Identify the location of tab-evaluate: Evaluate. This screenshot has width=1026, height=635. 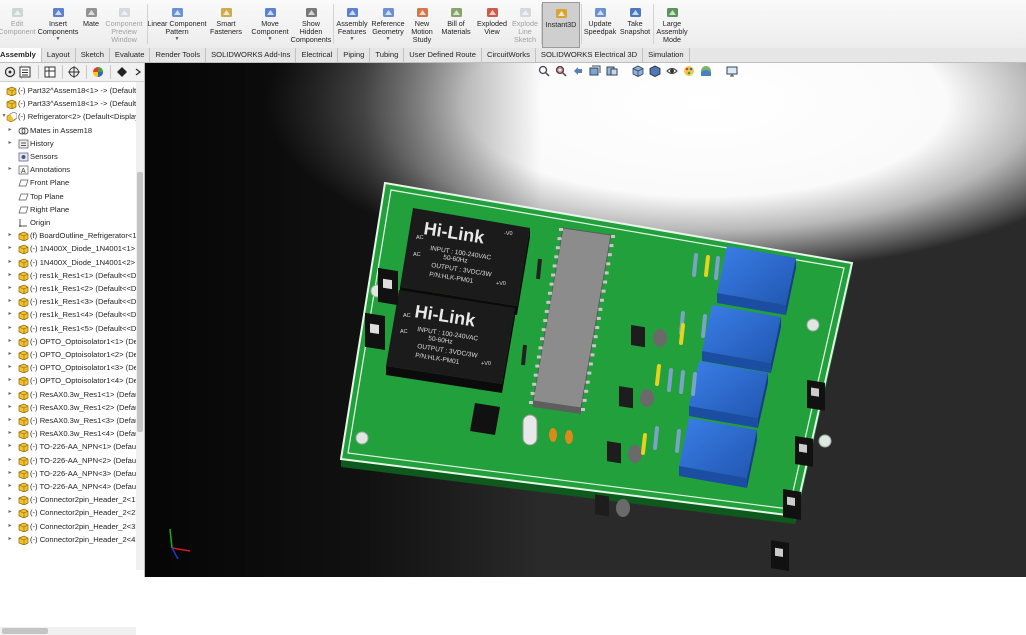
(130, 55).